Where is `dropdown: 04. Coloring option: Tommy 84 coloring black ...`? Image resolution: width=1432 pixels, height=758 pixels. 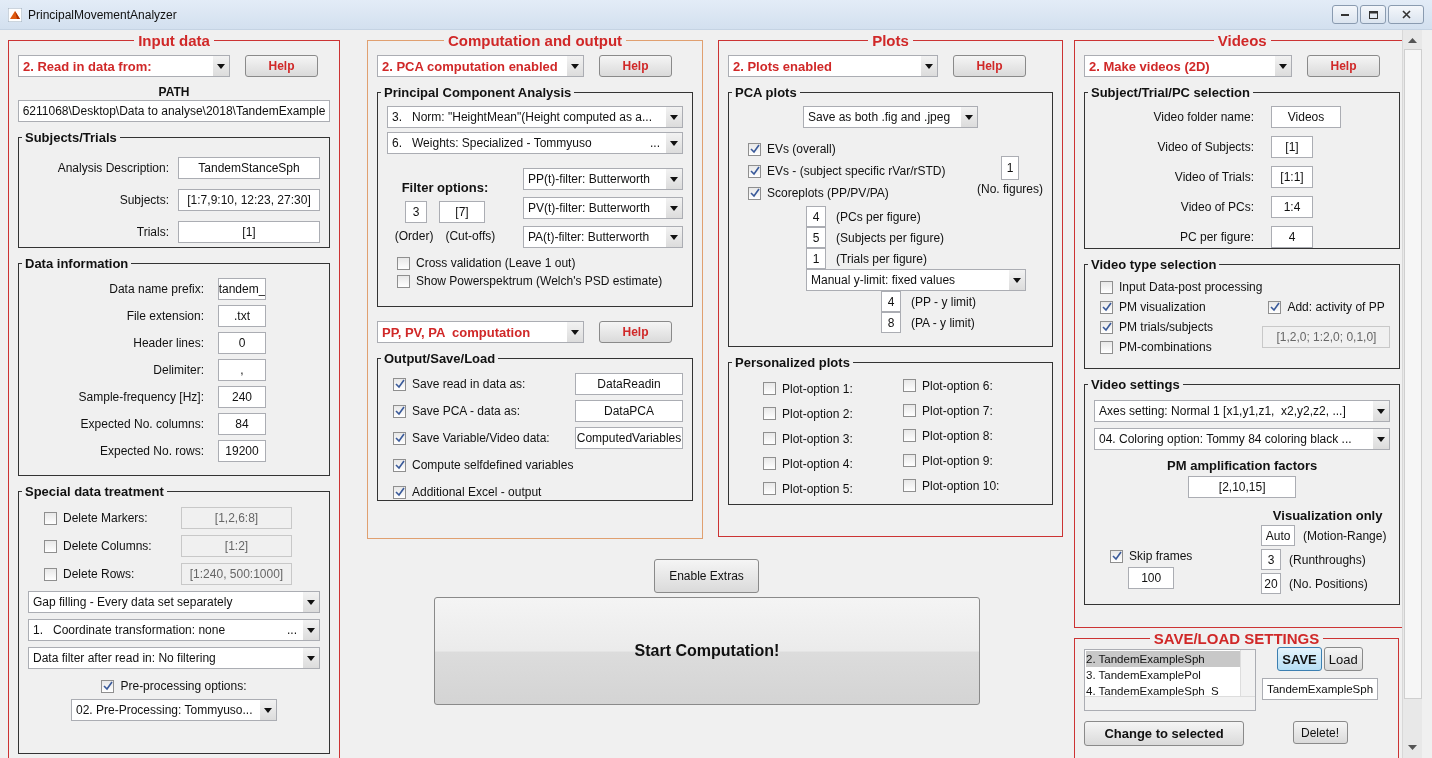
dropdown: 04. Coloring option: Tommy 84 coloring black ... is located at coordinates (1242, 439).